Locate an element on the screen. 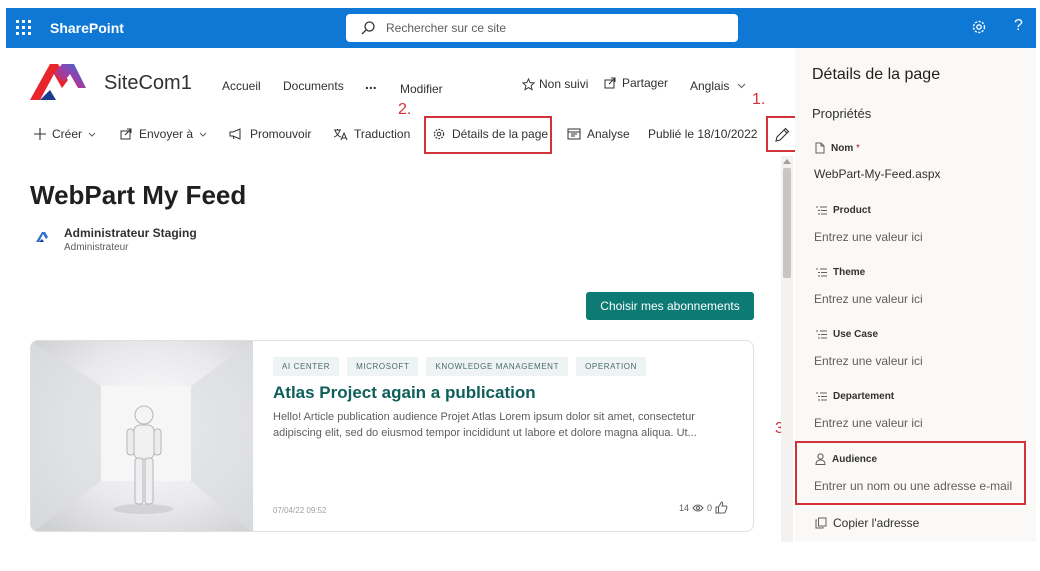 This screenshot has height=571, width=1040. highlight-page-details is located at coordinates (488, 135).